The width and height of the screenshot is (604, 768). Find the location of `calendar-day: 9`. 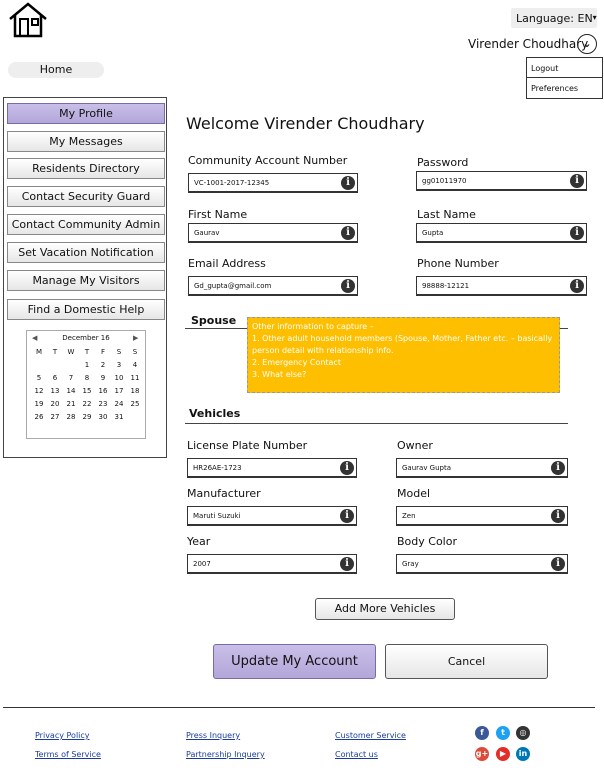

calendar-day: 9 is located at coordinates (103, 378).